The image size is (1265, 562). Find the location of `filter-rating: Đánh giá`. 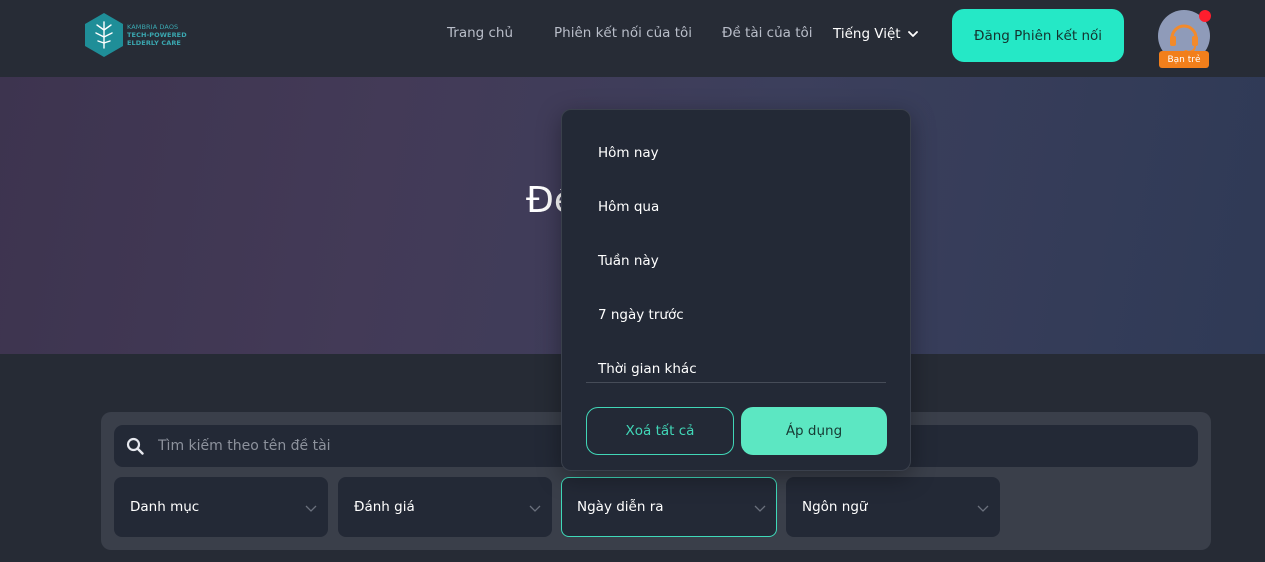

filter-rating: Đánh giá is located at coordinates (445, 507).